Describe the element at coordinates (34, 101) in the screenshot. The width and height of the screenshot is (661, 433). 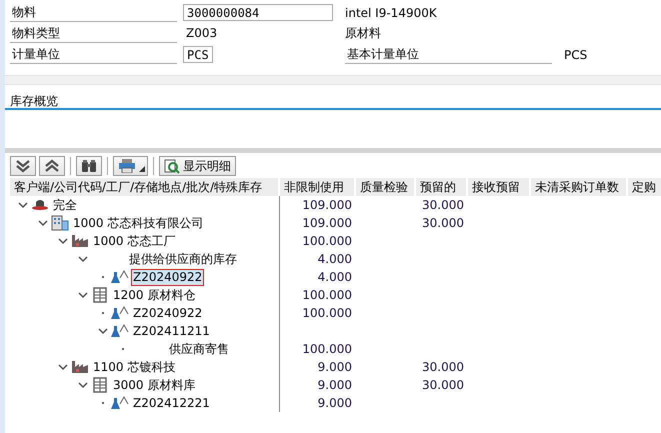
I see `section-title: 库存概览` at that location.